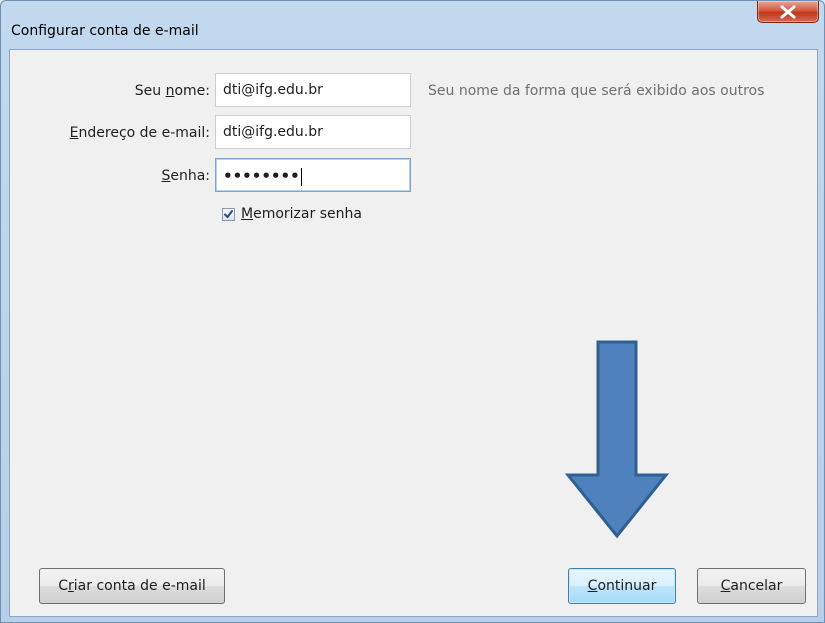  I want to click on name-input: dti@ifg.edu.br, so click(313, 90).